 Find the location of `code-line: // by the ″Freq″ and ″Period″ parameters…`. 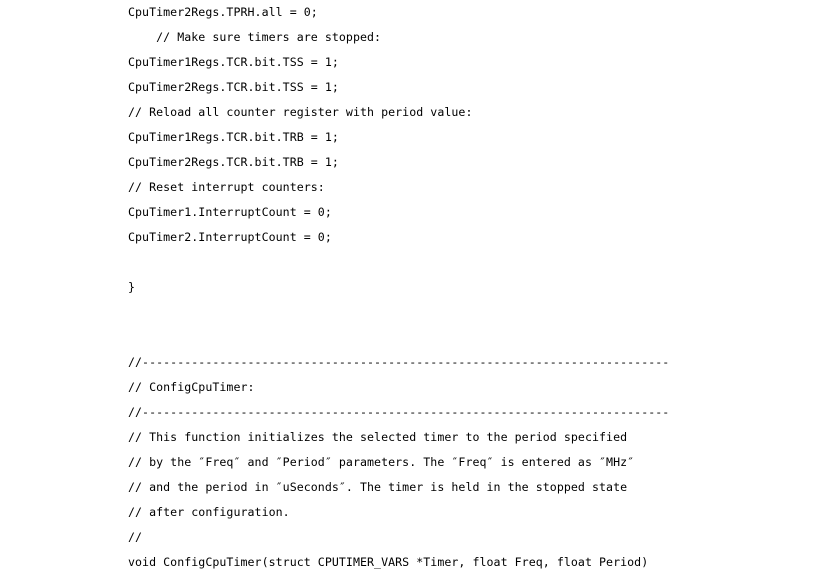

code-line: // by the ″Freq″ and ″Period″ parameters… is located at coordinates (381, 462).